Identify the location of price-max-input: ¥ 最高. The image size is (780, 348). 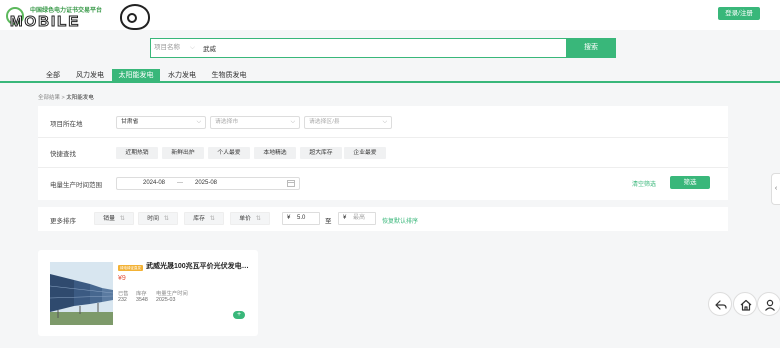
(357, 218).